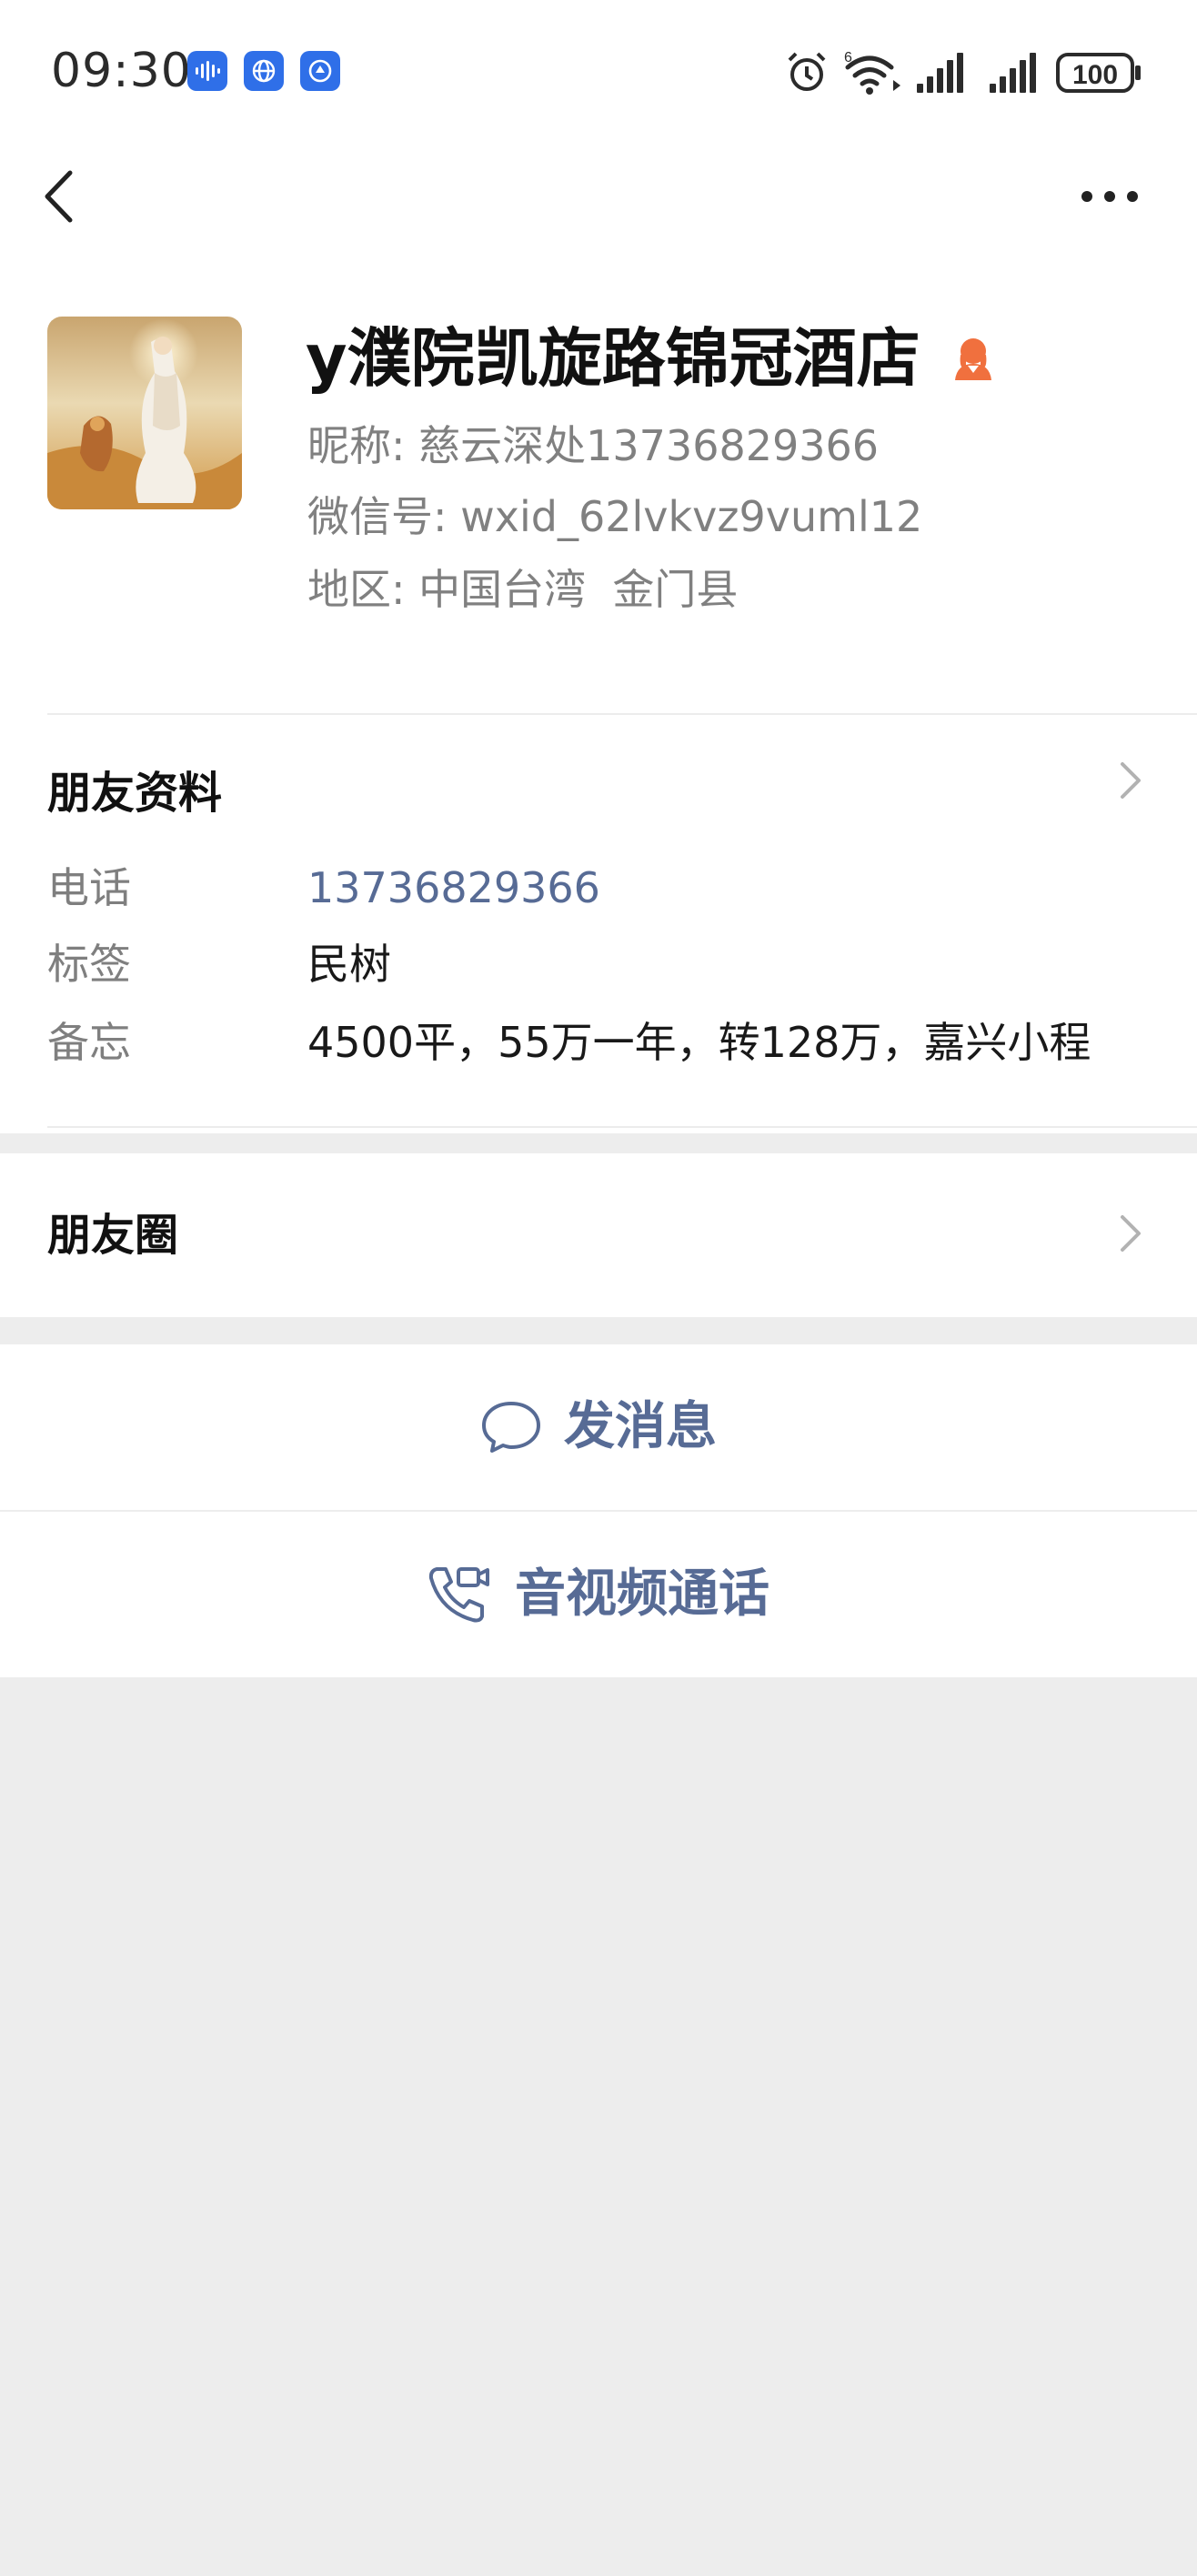 This screenshot has width=1197, height=2576. I want to click on back-button, so click(58, 196).